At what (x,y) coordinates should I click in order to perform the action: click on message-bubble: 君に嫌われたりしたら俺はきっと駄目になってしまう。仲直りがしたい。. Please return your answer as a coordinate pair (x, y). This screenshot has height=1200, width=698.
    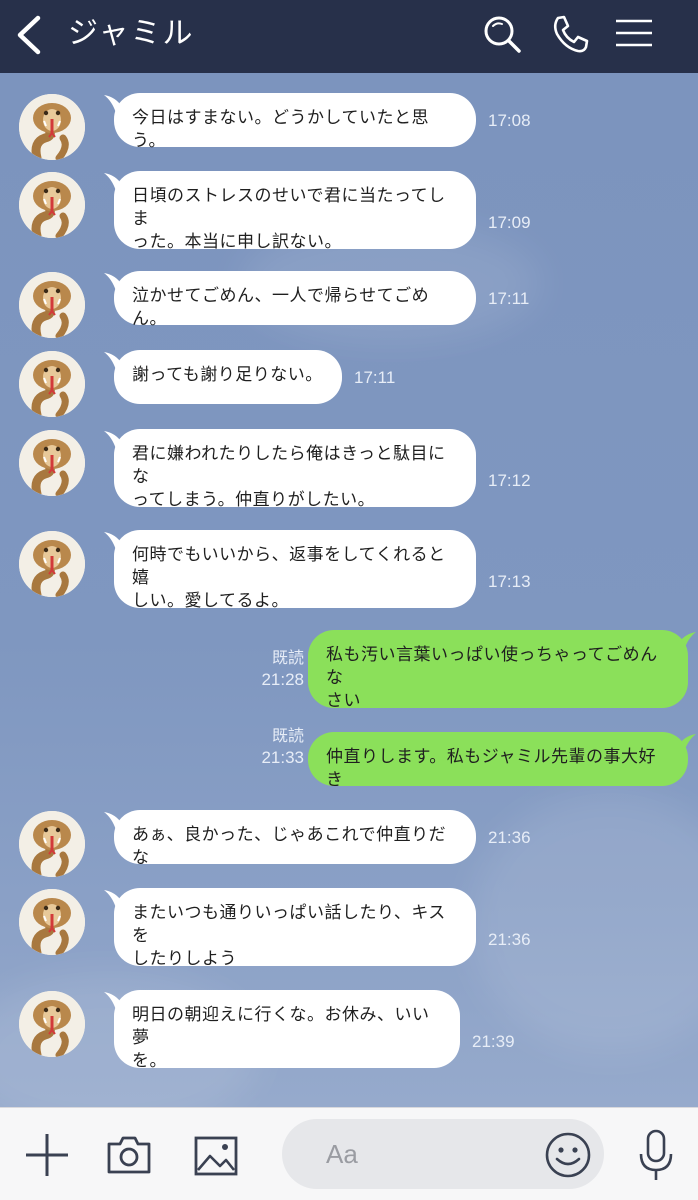
    Looking at the image, I should click on (295, 469).